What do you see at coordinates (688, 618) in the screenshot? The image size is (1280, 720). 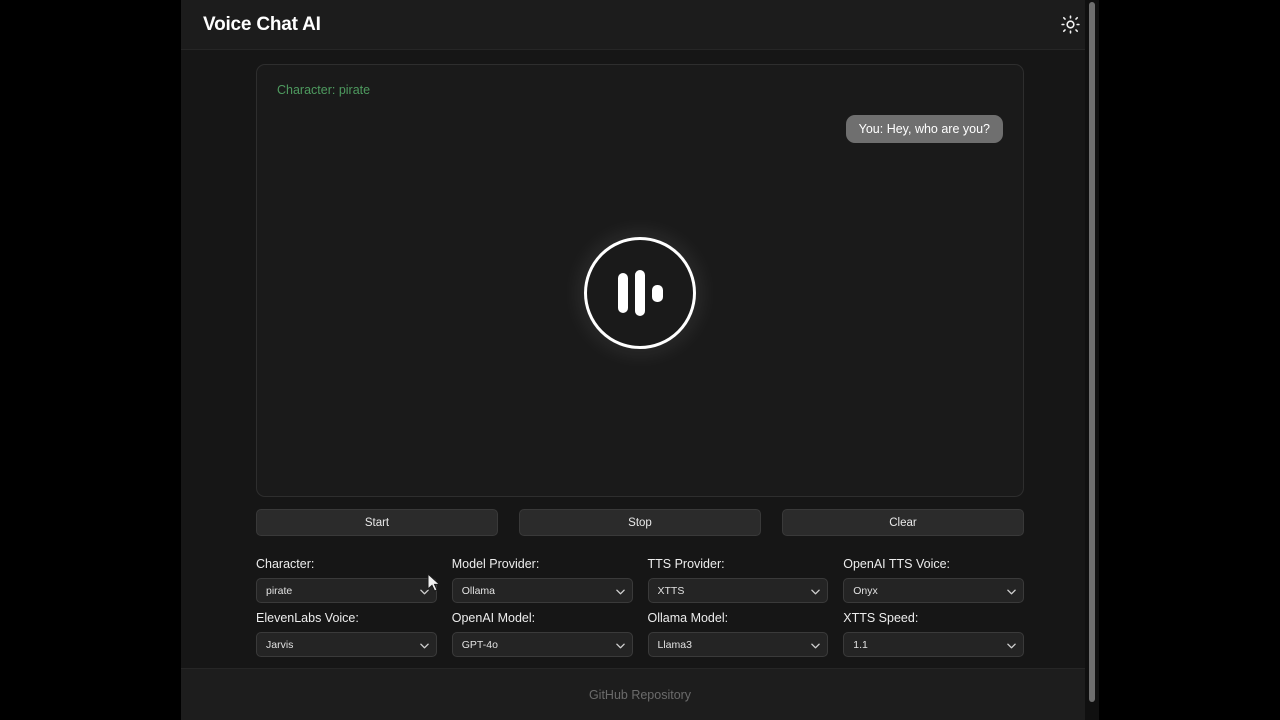 I see `ollama-model-label: Ollama Model:` at bounding box center [688, 618].